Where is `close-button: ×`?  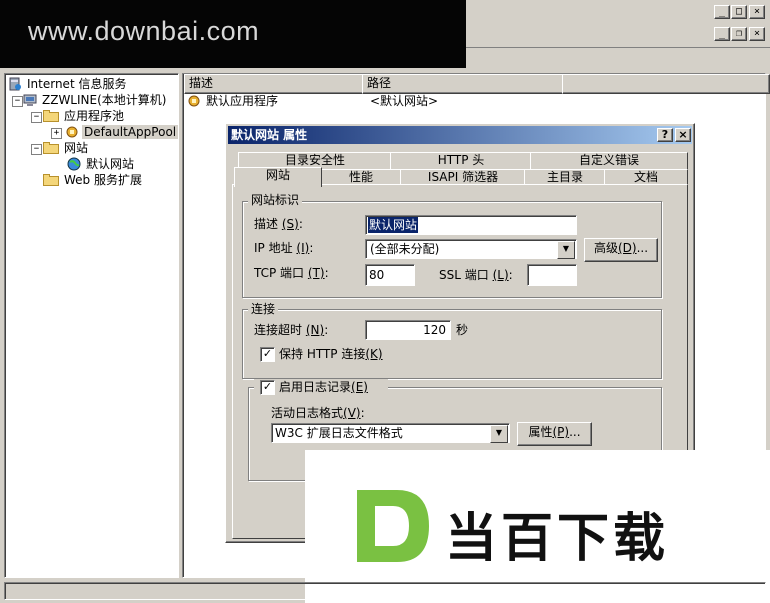 close-button: × is located at coordinates (757, 12).